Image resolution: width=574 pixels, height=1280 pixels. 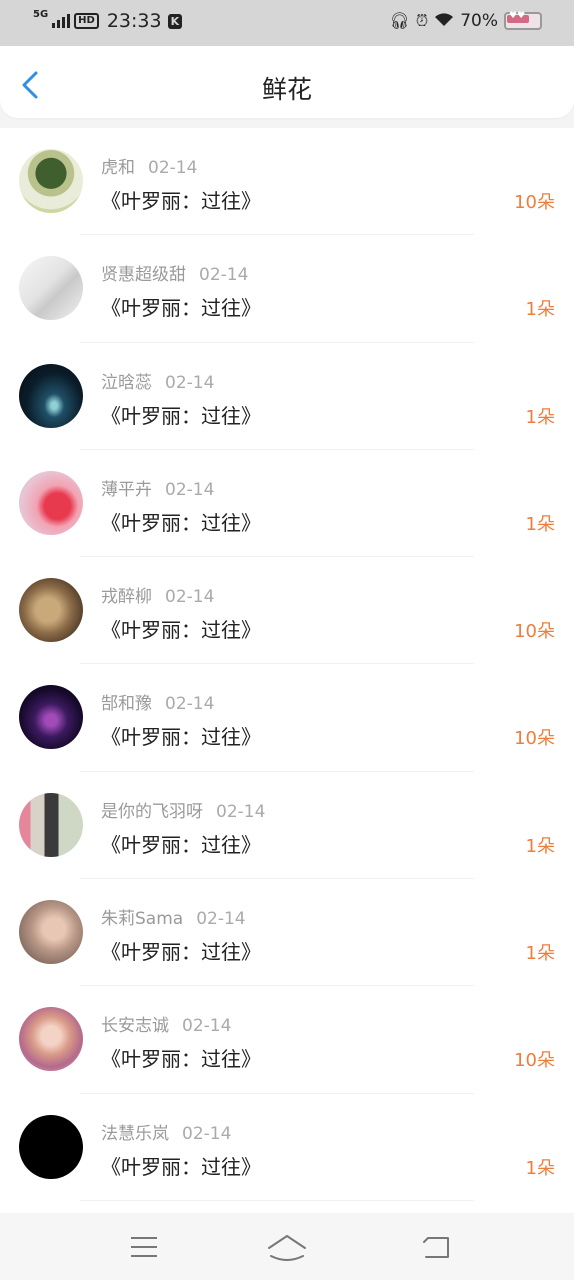 I want to click on home-icon, so click(x=287, y=1248).